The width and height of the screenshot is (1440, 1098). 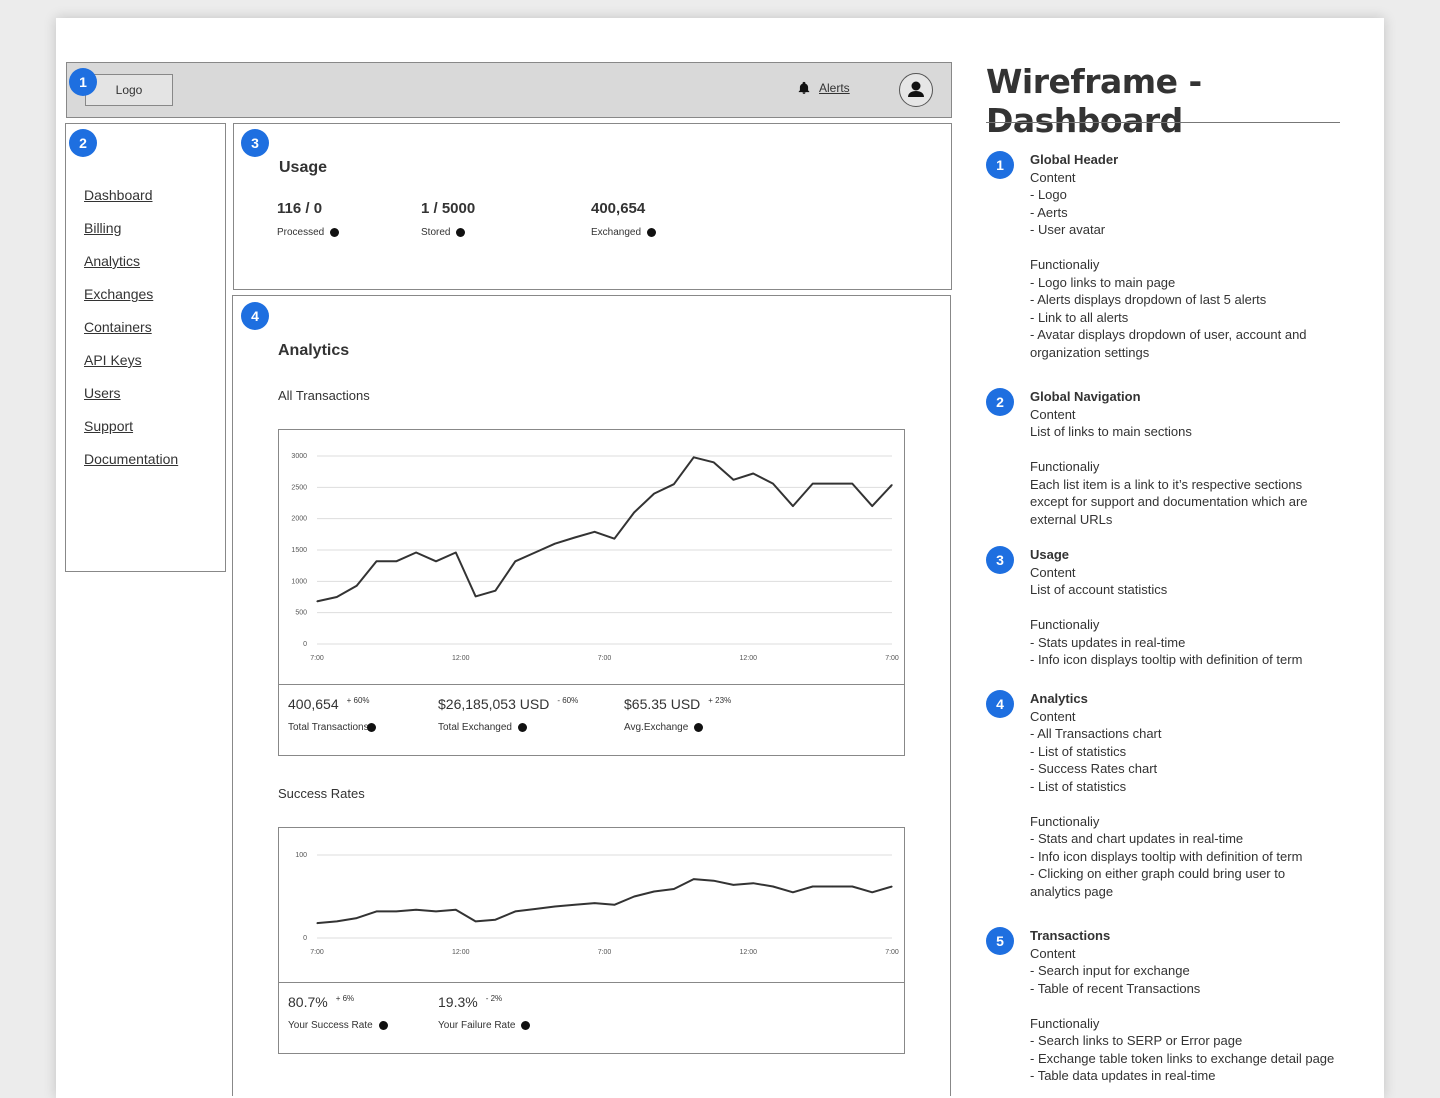 I want to click on success-rates-chart: 0 100 7:00 12:00 7:00 12:00 7:00, so click(x=591, y=905).